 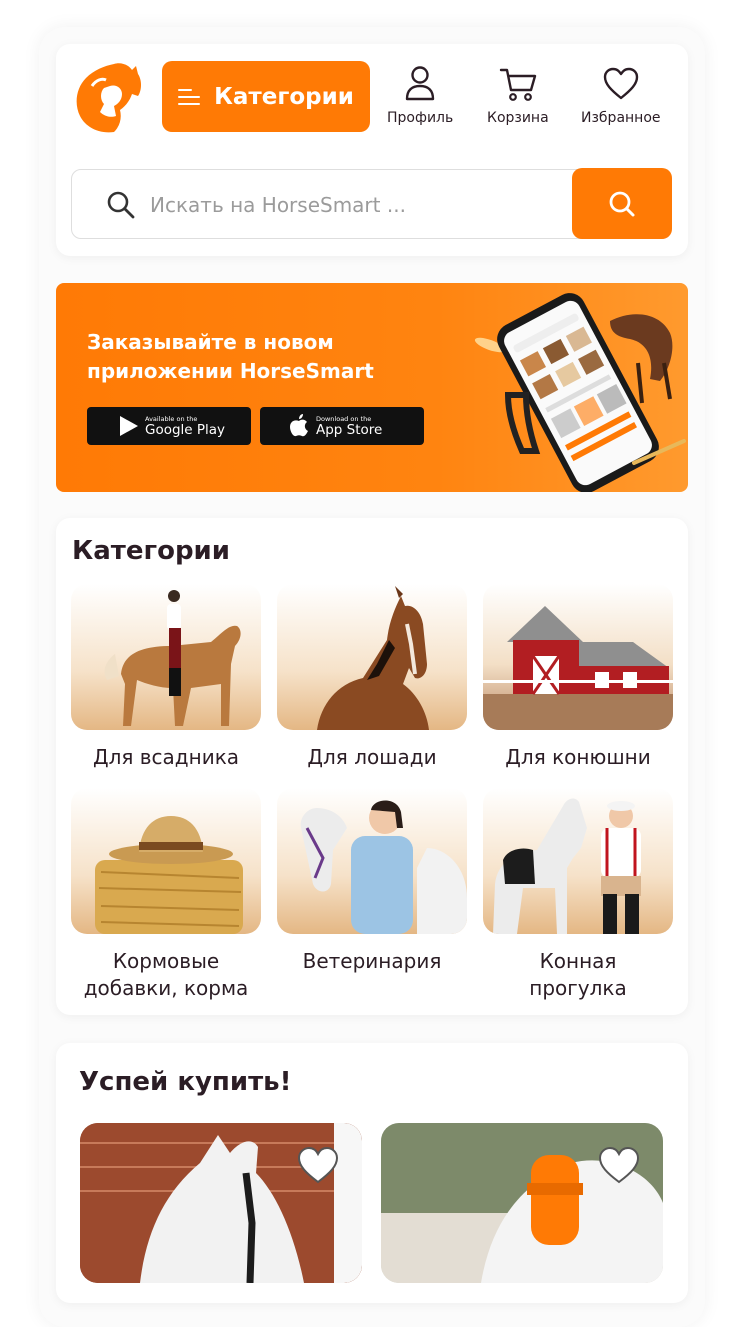 What do you see at coordinates (169, 426) in the screenshot?
I see `google-play-button: Available on the Google Play` at bounding box center [169, 426].